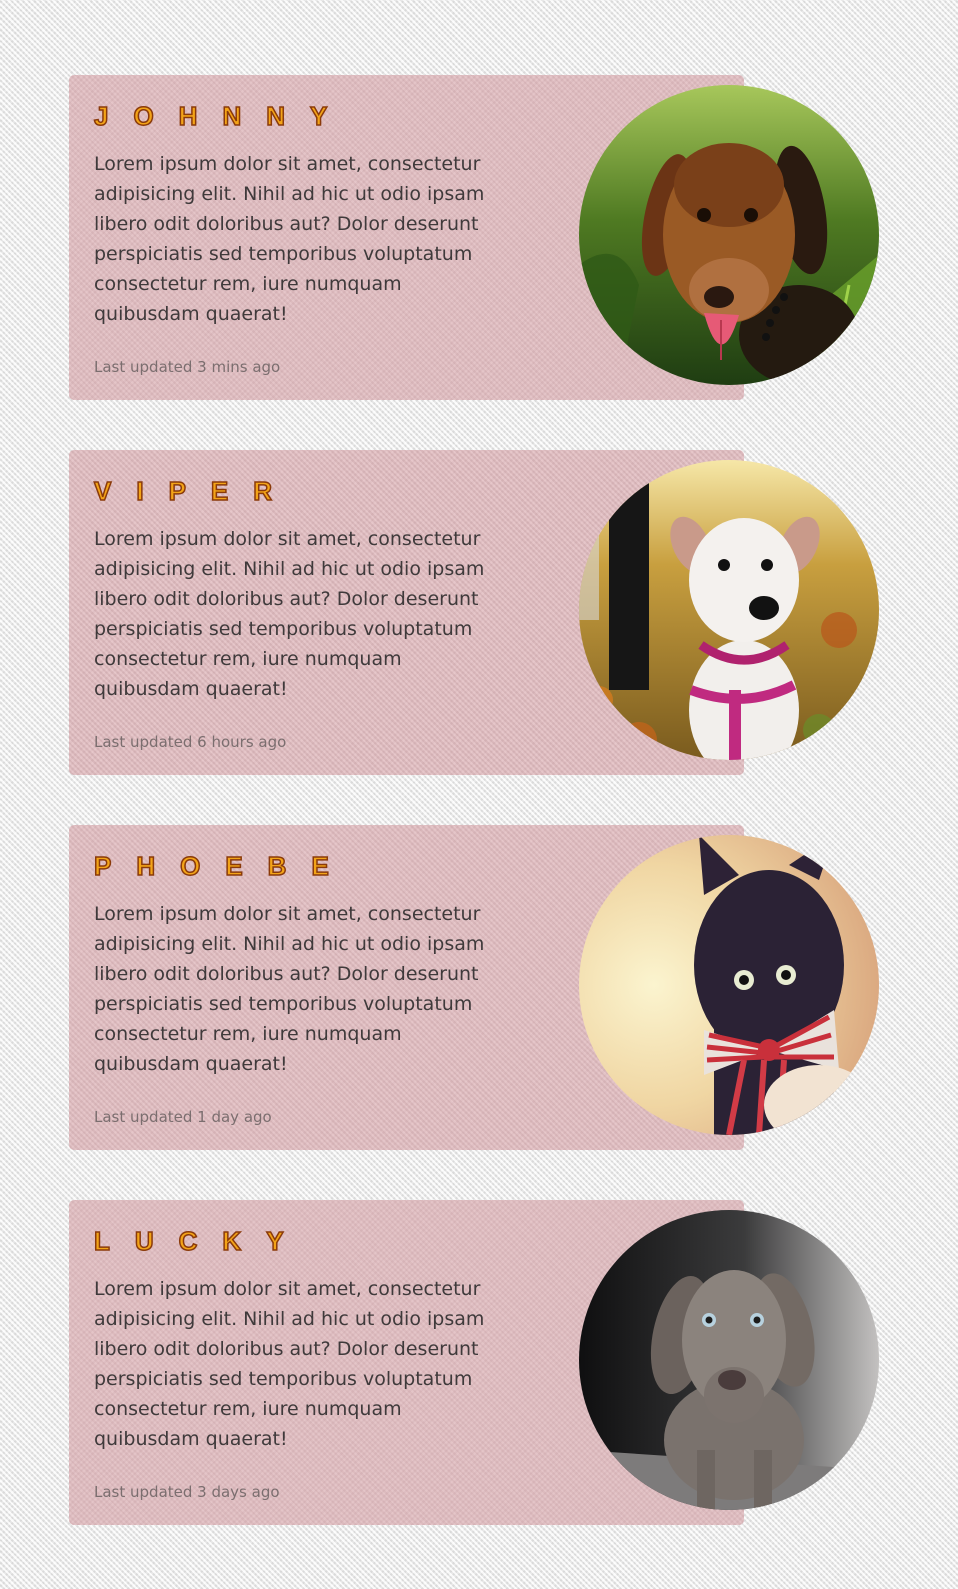  I want to click on card-title: Lucky, so click(201, 1241).